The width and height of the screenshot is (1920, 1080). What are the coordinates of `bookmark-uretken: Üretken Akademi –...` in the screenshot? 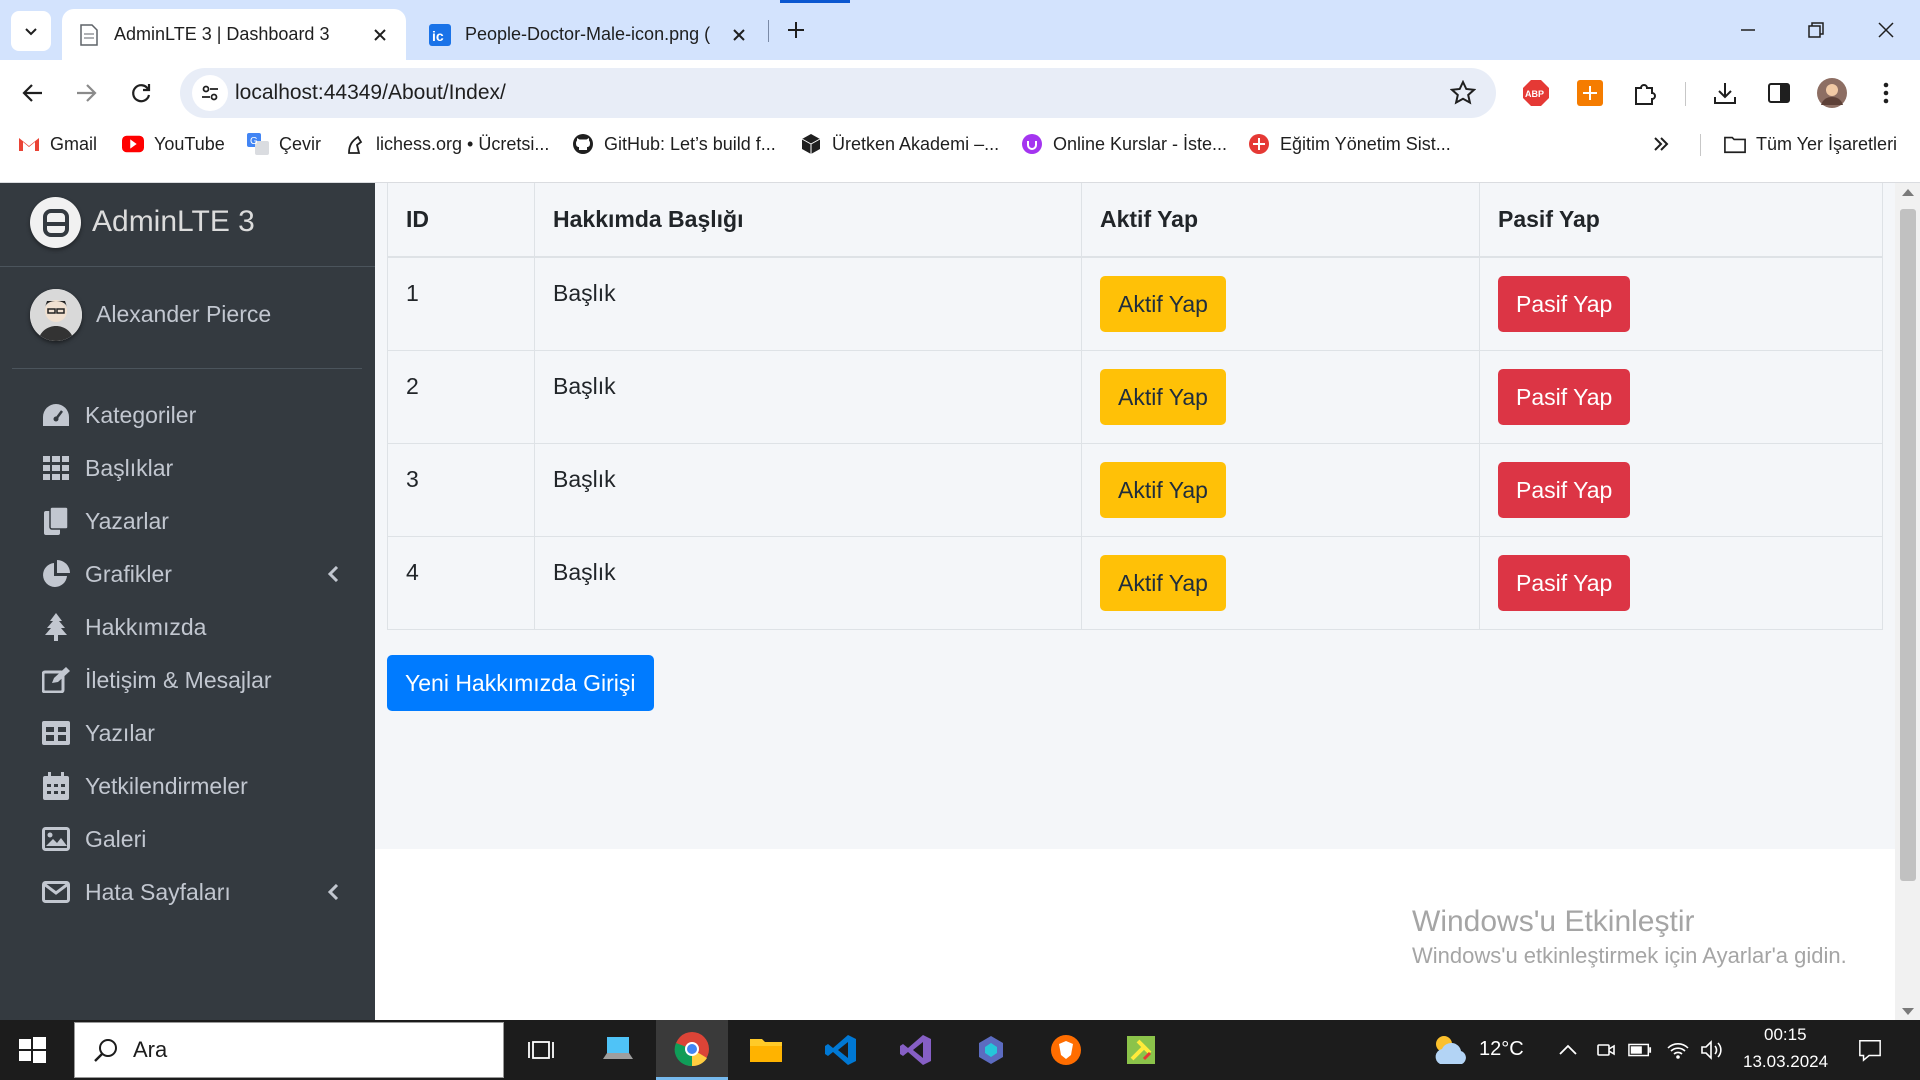 It's located at (899, 144).